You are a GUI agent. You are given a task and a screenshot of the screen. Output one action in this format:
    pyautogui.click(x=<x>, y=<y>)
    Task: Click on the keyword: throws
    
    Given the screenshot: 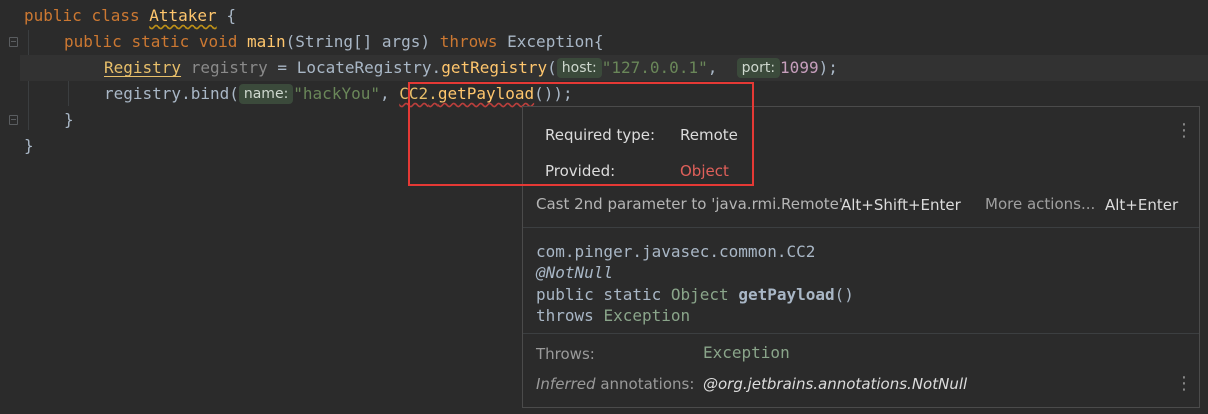 What is the action you would take?
    pyautogui.click(x=468, y=41)
    